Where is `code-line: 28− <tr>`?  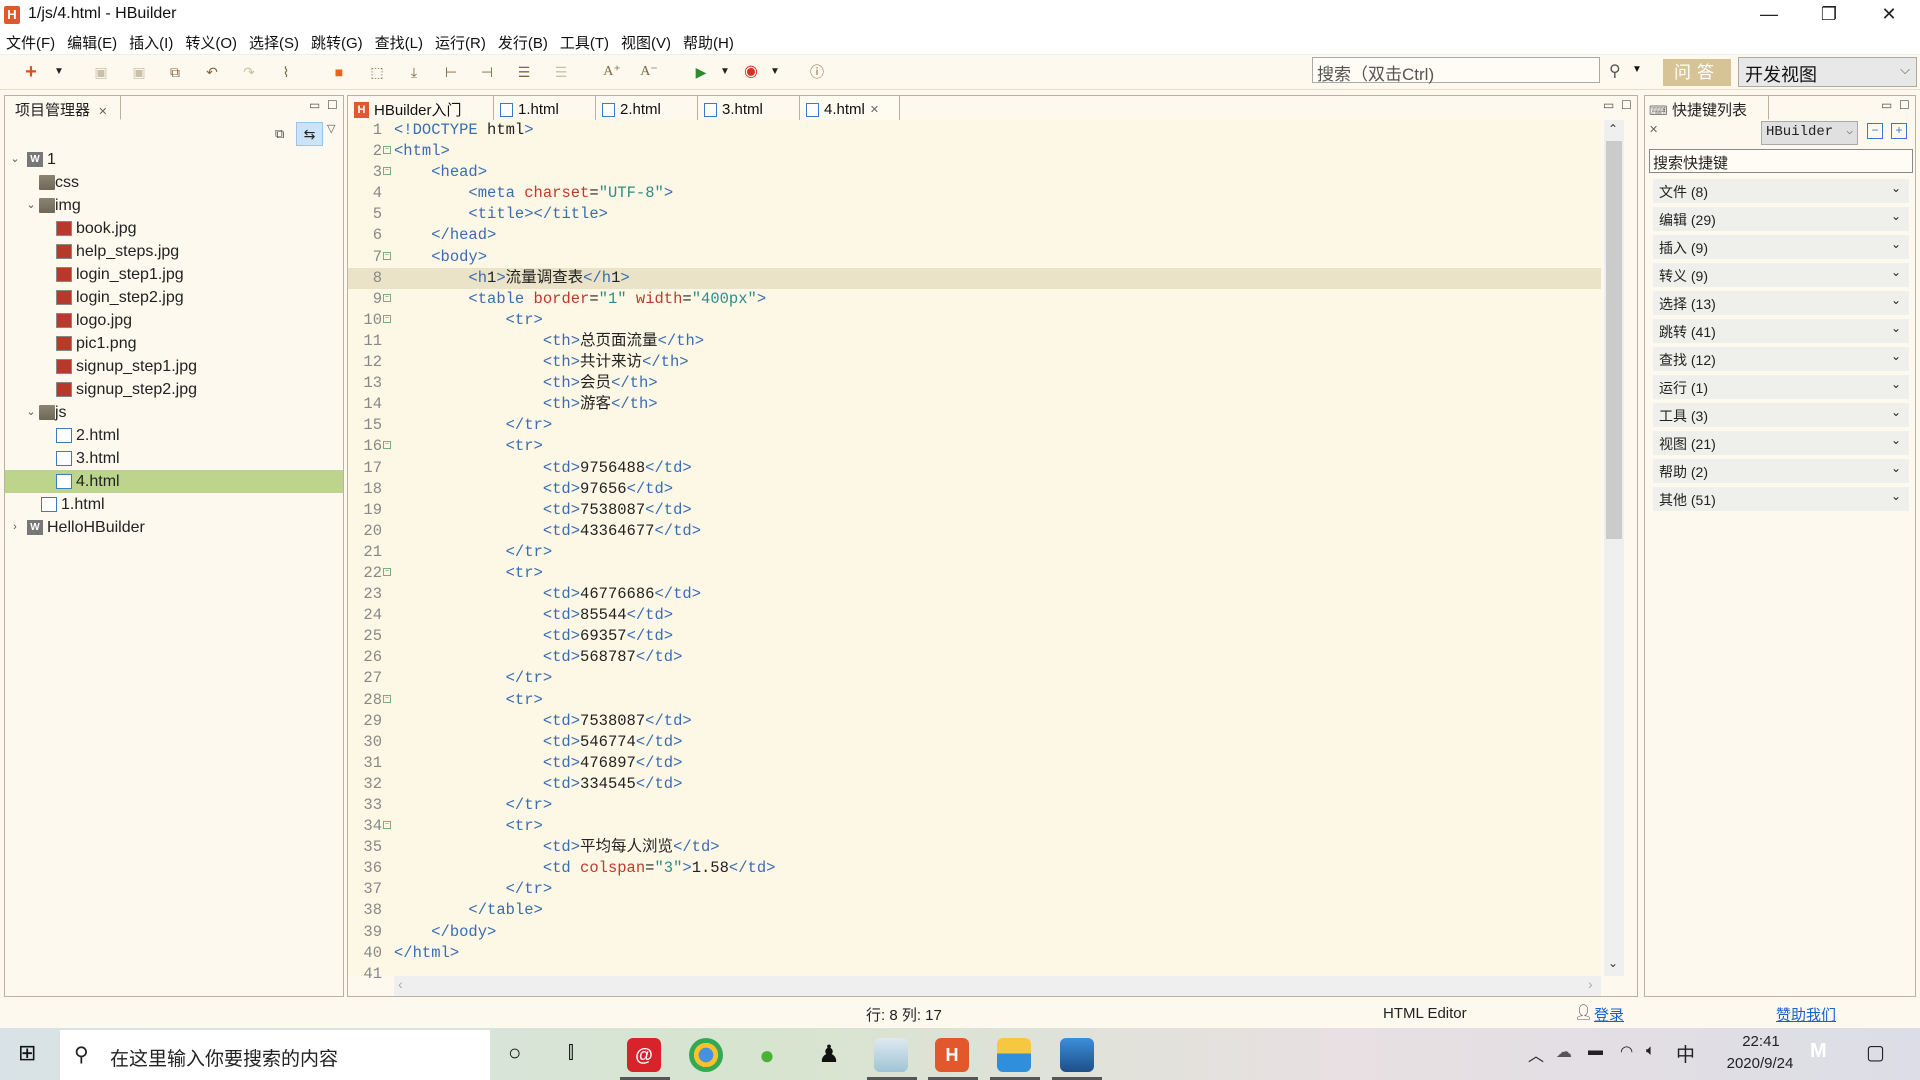 code-line: 28− <tr> is located at coordinates (974, 700).